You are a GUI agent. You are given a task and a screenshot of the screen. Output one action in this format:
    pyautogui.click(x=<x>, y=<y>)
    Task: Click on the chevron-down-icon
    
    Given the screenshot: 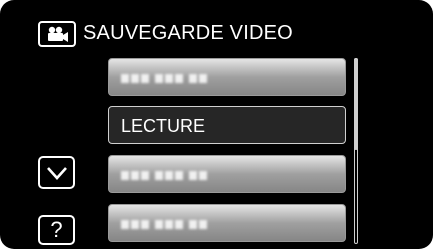 What is the action you would take?
    pyautogui.click(x=56, y=173)
    